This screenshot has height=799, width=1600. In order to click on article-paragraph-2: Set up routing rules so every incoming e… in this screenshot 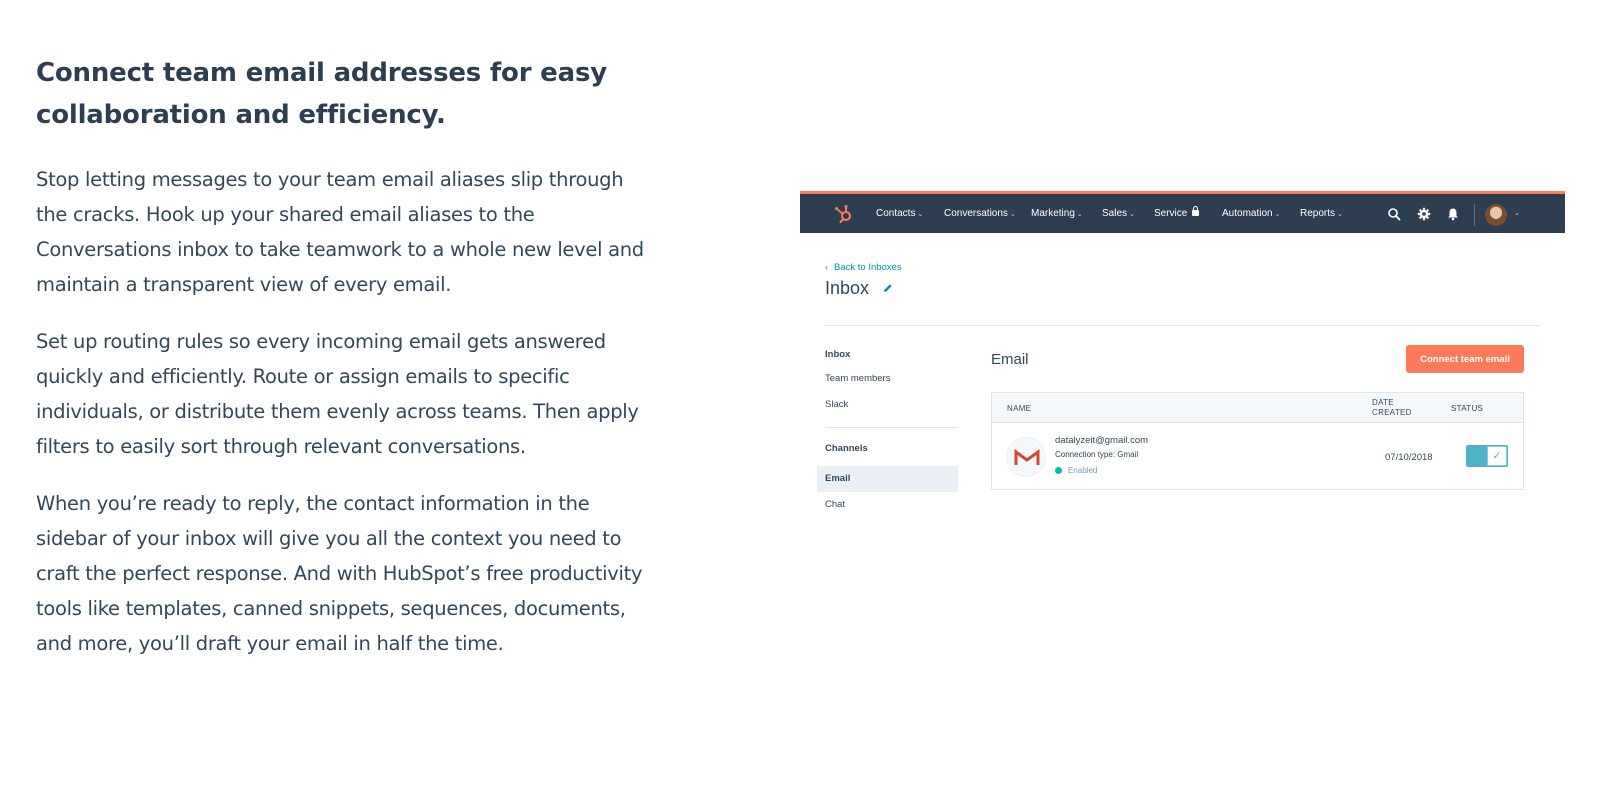, I will do `click(337, 394)`.